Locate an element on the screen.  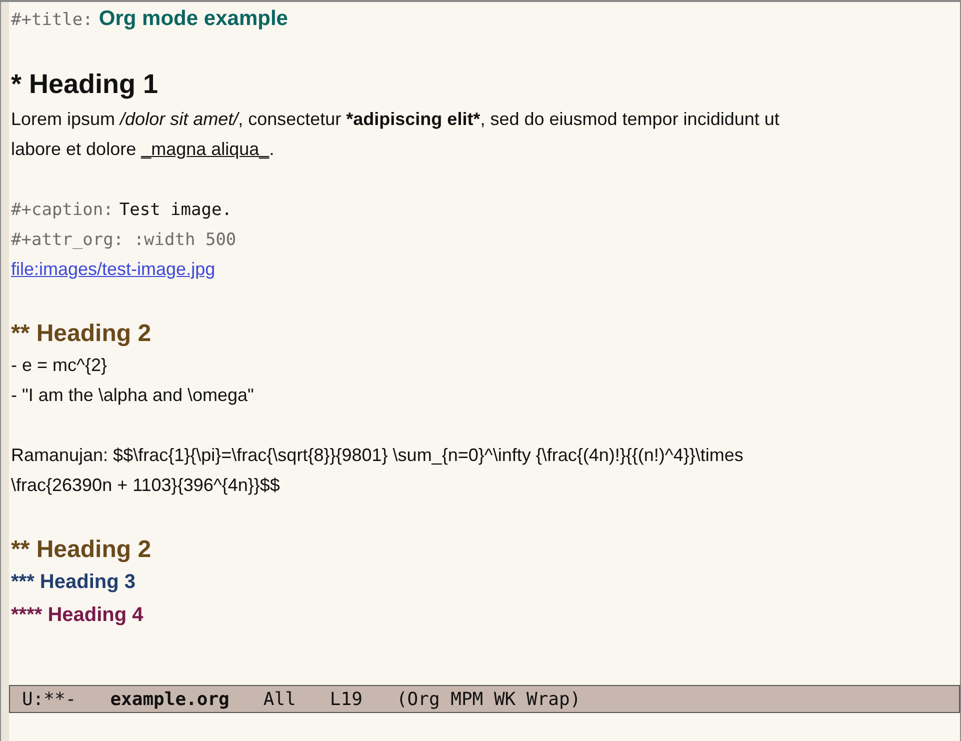
scroll-position: All is located at coordinates (279, 699).